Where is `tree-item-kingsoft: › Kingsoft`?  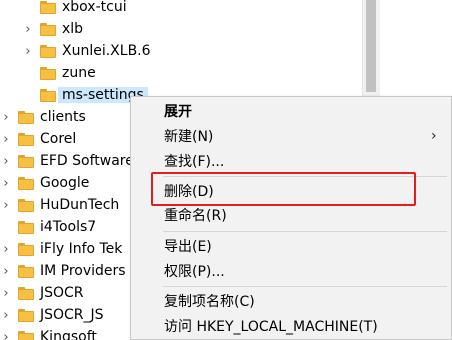
tree-item-kingsoft: › Kingsoft is located at coordinates (48, 333).